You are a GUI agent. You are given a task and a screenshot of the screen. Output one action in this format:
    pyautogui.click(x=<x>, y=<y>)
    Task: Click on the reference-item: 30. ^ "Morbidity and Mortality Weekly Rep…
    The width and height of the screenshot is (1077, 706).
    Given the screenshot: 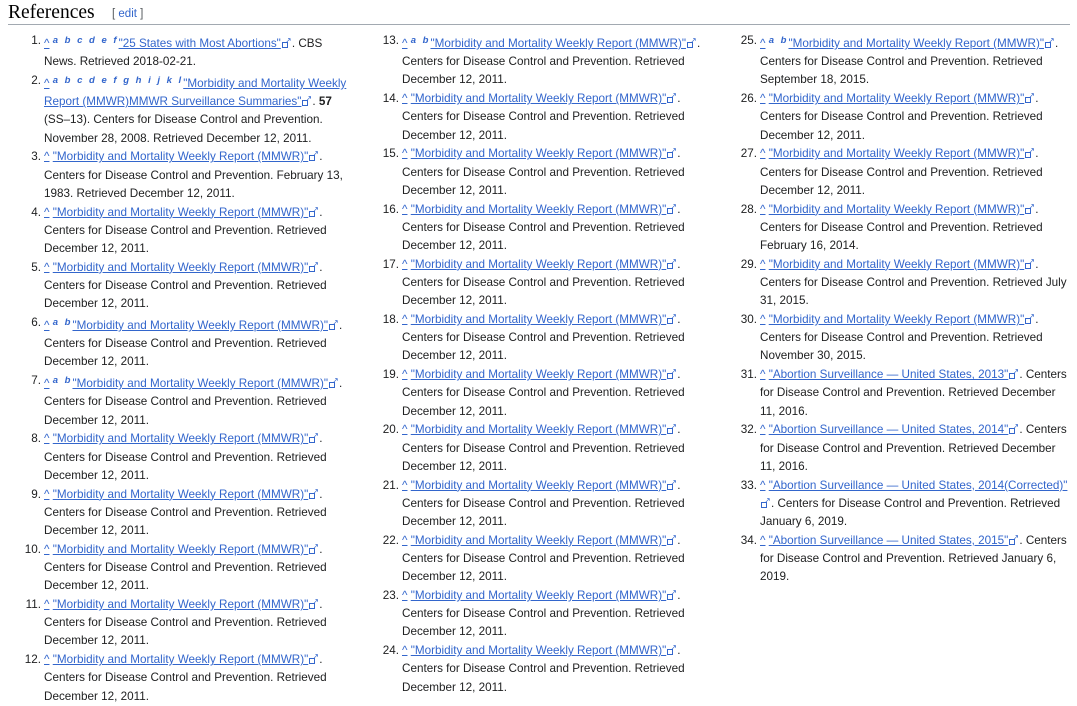 What is the action you would take?
    pyautogui.click(x=906, y=338)
    